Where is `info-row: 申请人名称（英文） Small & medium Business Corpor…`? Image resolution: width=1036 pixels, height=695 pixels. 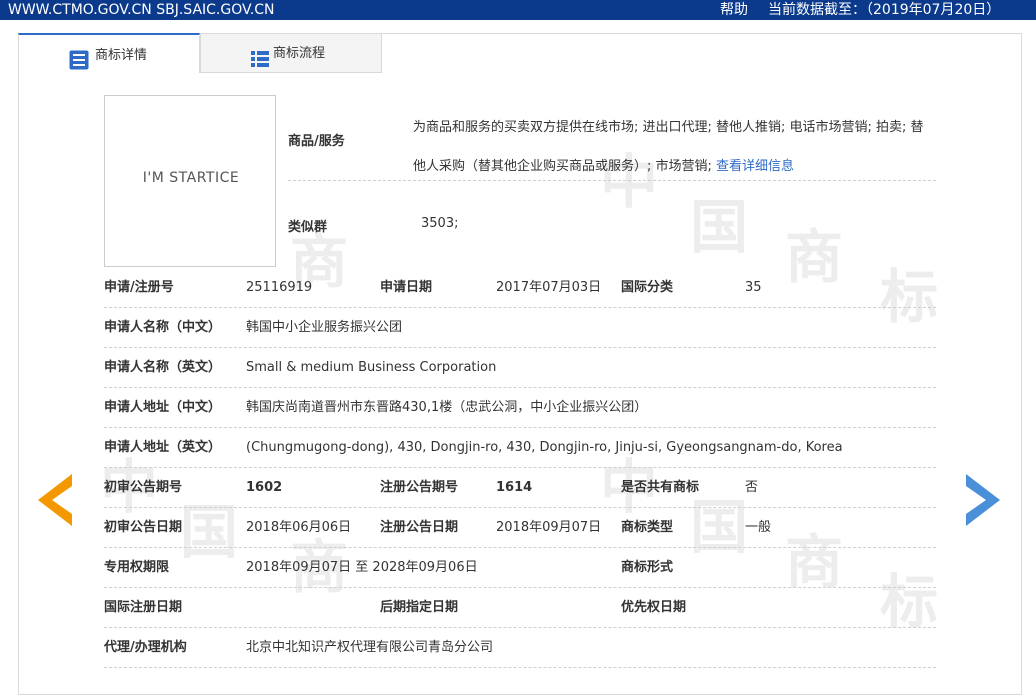 info-row: 申请人名称（英文） Small & medium Business Corpor… is located at coordinates (520, 368).